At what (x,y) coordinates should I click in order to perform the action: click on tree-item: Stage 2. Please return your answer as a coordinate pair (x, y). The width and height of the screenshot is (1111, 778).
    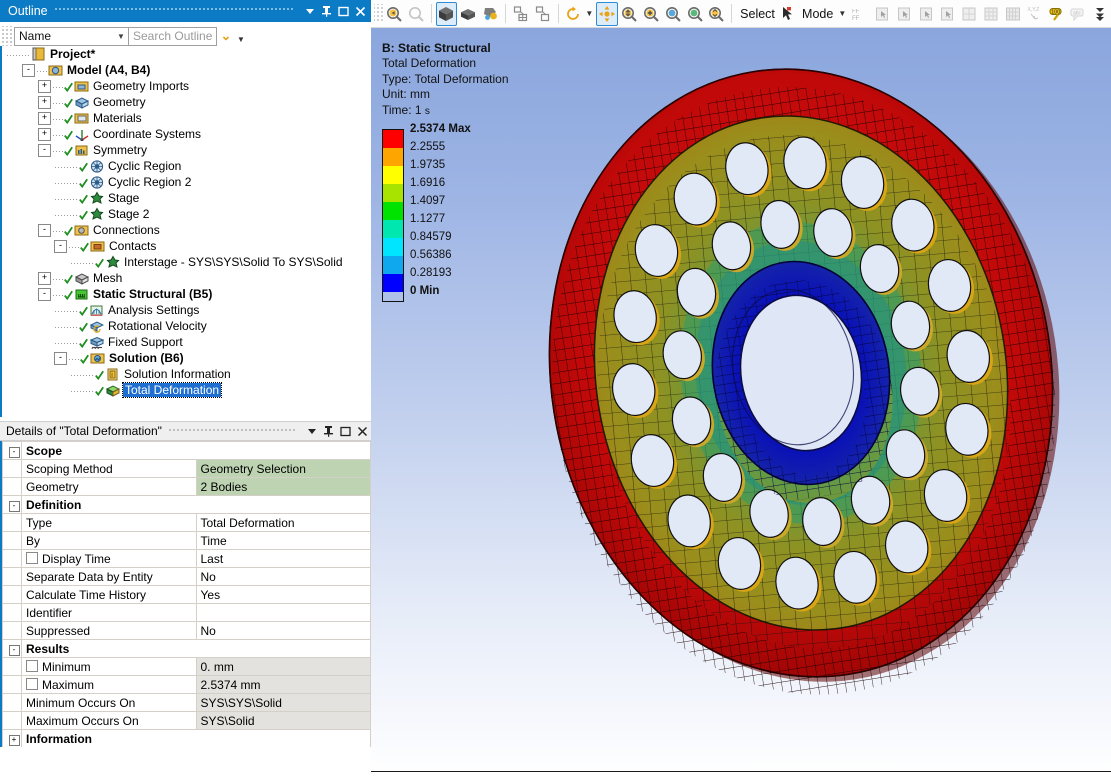
    Looking at the image, I should click on (186, 214).